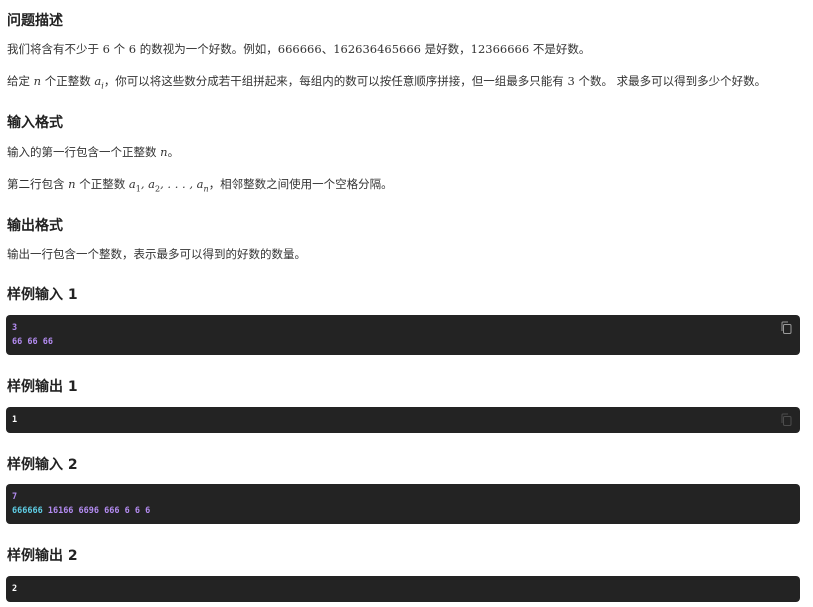 The height and width of the screenshot is (607, 813). I want to click on input-paragraph-1: 输入的第一行包含一个正整数 n。, so click(93, 152).